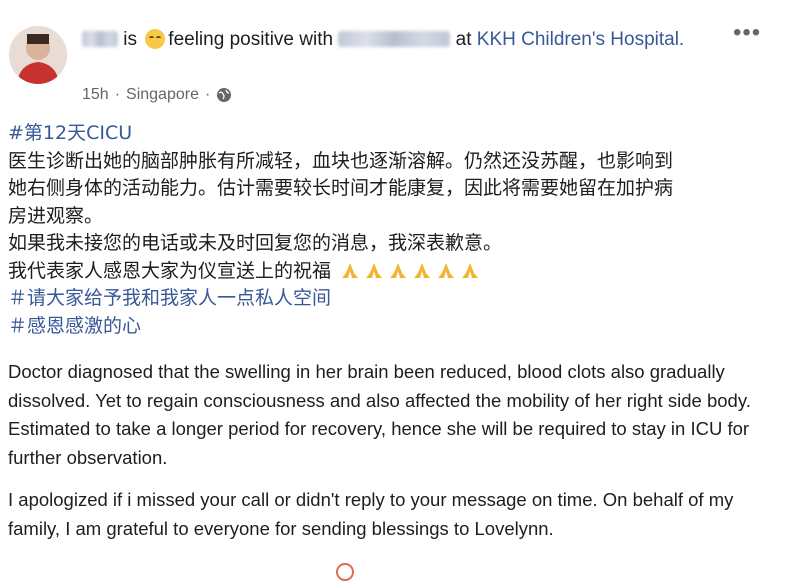 The height and width of the screenshot is (581, 796). I want to click on zh-line: 房进观察。, so click(56, 215).